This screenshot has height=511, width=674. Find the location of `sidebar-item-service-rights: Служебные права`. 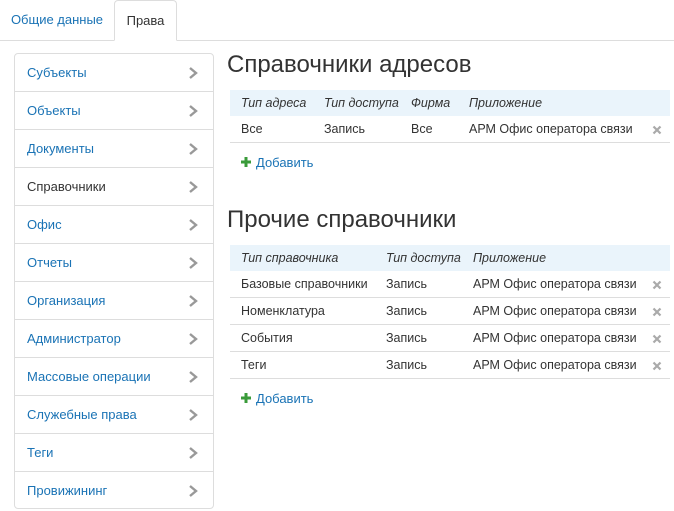

sidebar-item-service-rights: Служебные права is located at coordinates (114, 415).